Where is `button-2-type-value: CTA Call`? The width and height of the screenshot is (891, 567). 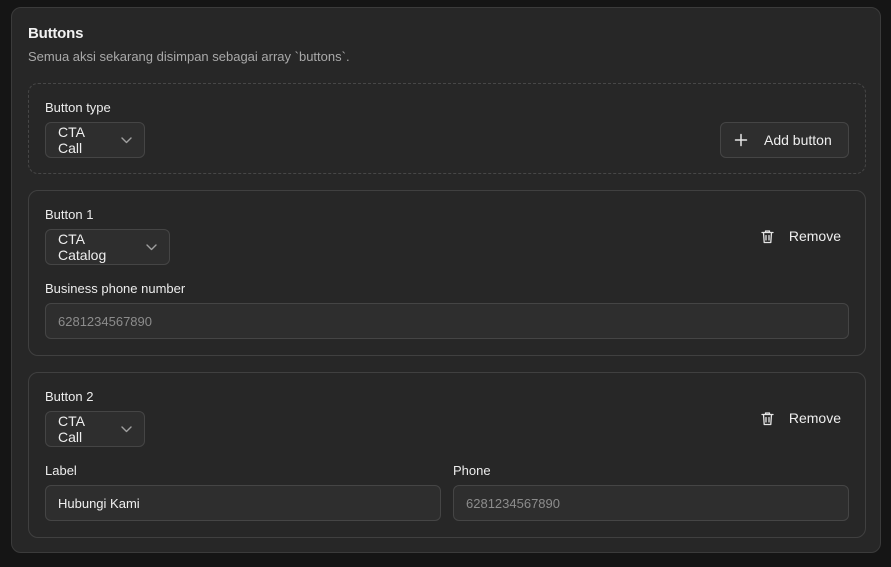 button-2-type-value: CTA Call is located at coordinates (71, 429).